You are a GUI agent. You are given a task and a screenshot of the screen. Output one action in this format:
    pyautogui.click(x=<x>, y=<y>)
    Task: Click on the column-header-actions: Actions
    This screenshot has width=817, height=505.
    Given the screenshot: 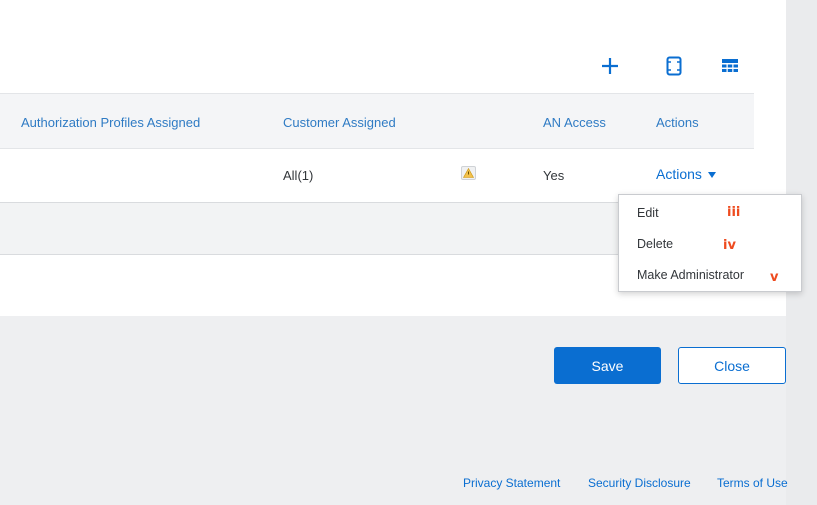 What is the action you would take?
    pyautogui.click(x=677, y=122)
    